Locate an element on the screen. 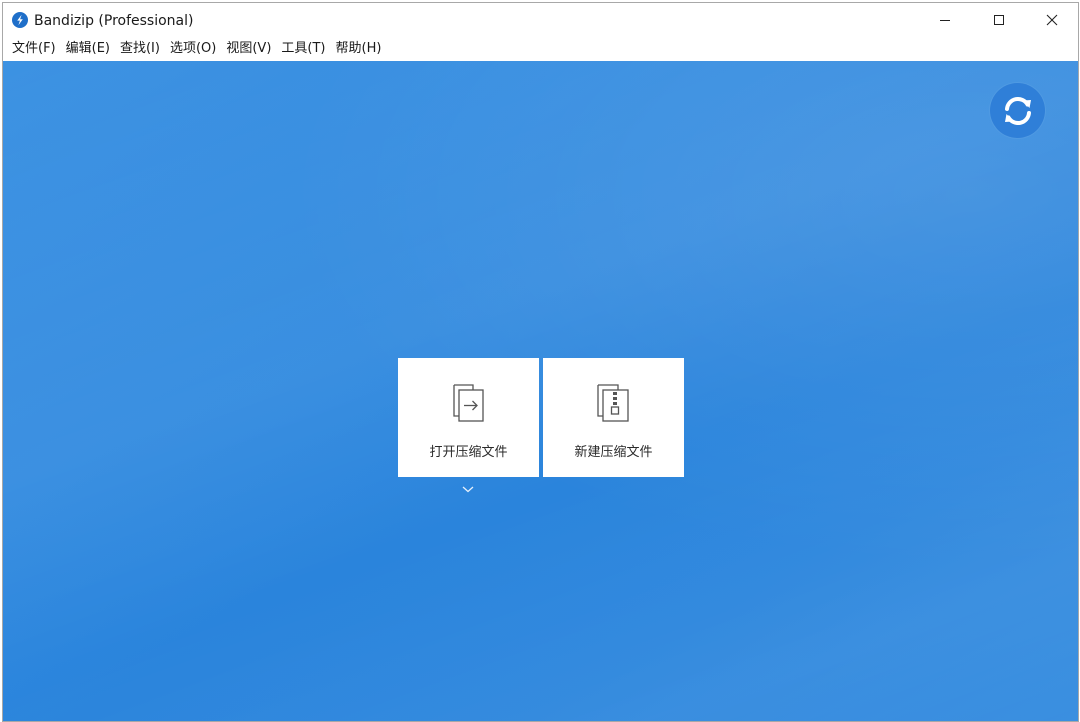  open-archive-button: 打开压缩文件 is located at coordinates (468, 417).